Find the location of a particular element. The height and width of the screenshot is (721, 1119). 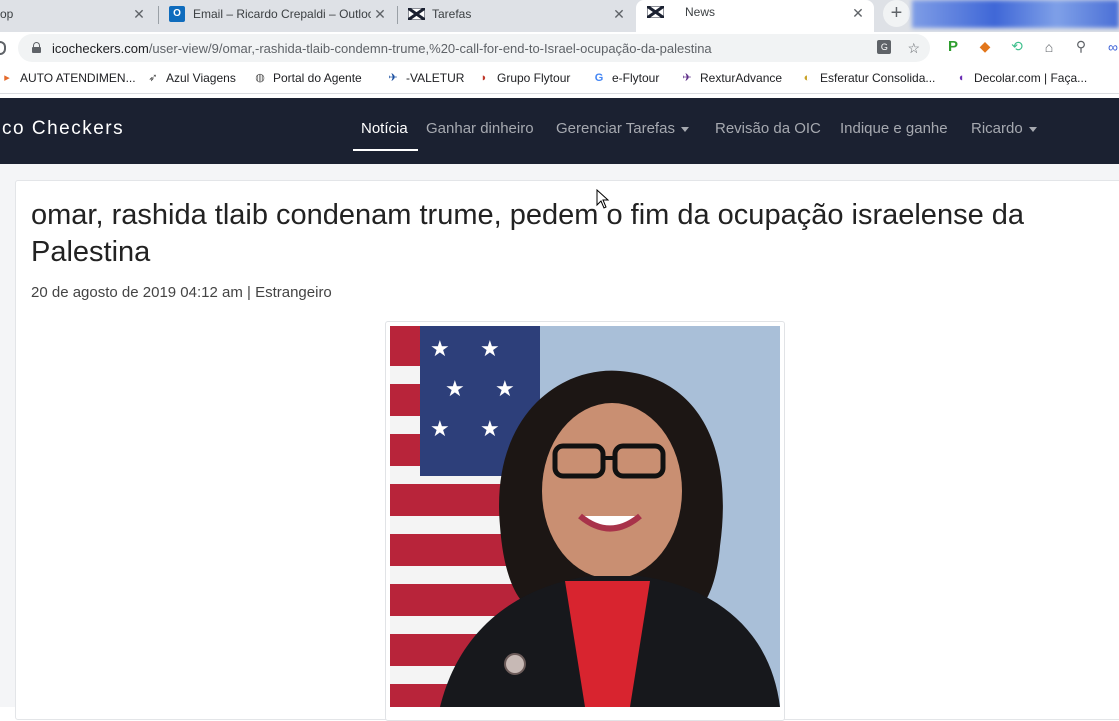

active-nav-indicator is located at coordinates (385, 150).